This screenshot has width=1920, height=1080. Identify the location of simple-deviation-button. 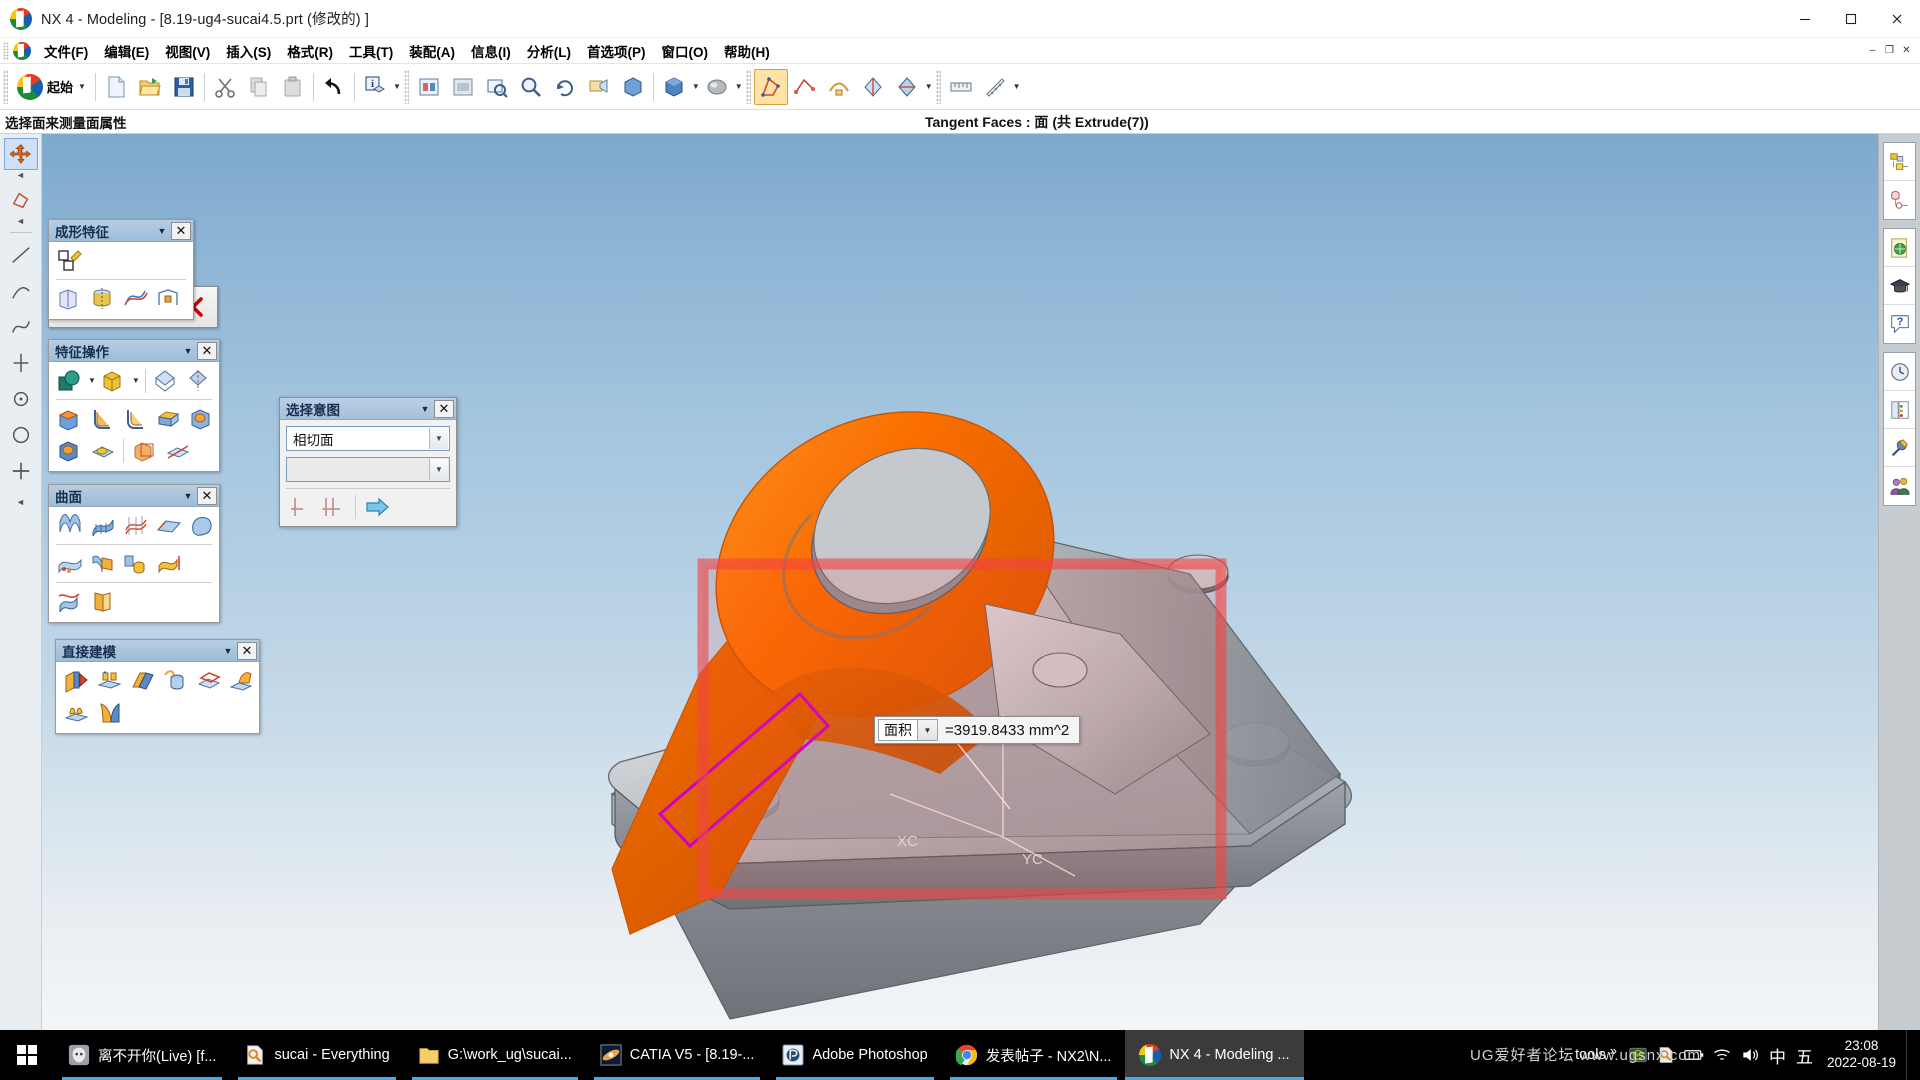
(873, 87).